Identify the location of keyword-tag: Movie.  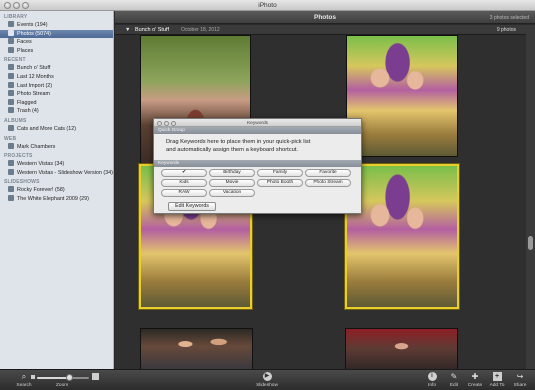
(232, 183).